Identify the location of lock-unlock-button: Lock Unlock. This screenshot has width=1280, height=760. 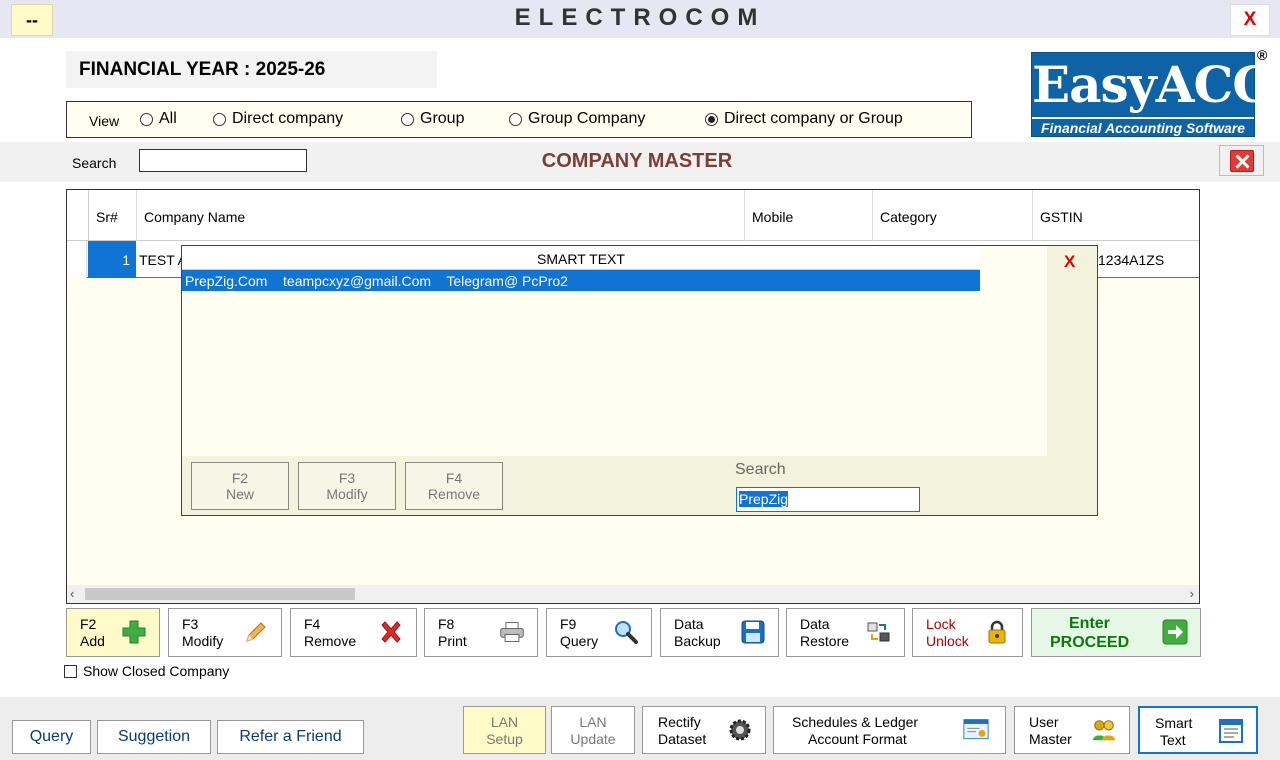
(967, 632).